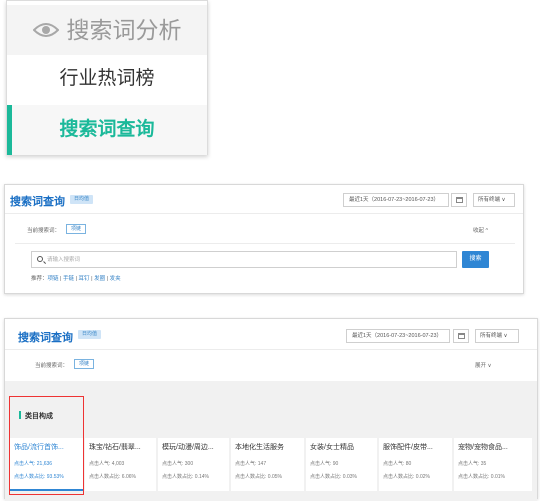  What do you see at coordinates (472, 464) in the screenshot?
I see `category-popularity: 点击人气: 35` at bounding box center [472, 464].